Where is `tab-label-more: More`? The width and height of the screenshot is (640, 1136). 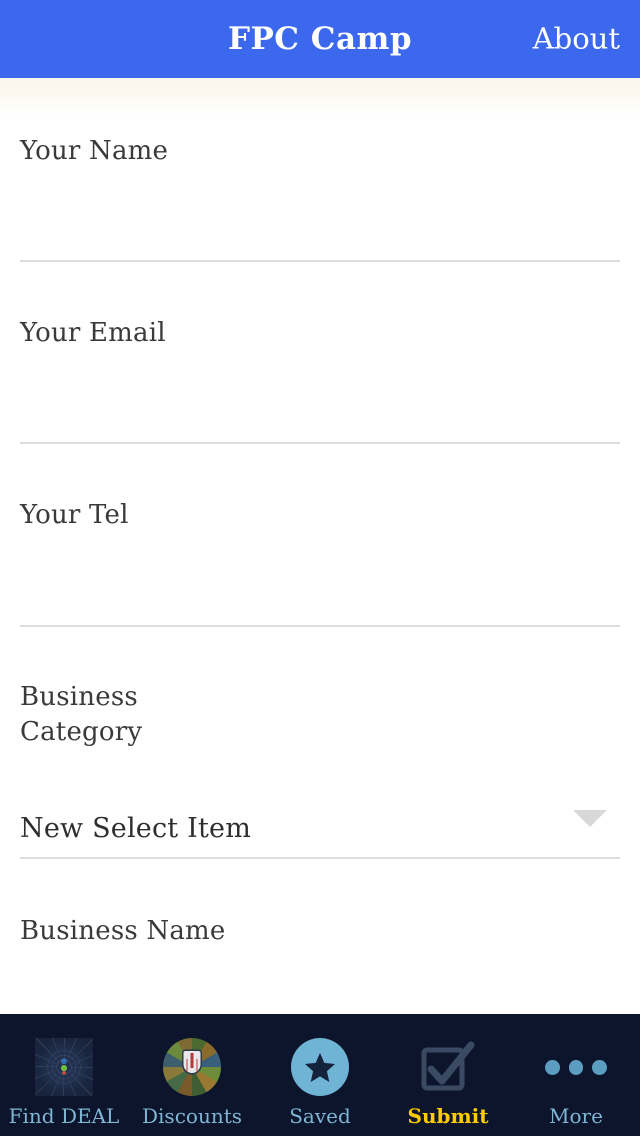 tab-label-more: More is located at coordinates (576, 1116).